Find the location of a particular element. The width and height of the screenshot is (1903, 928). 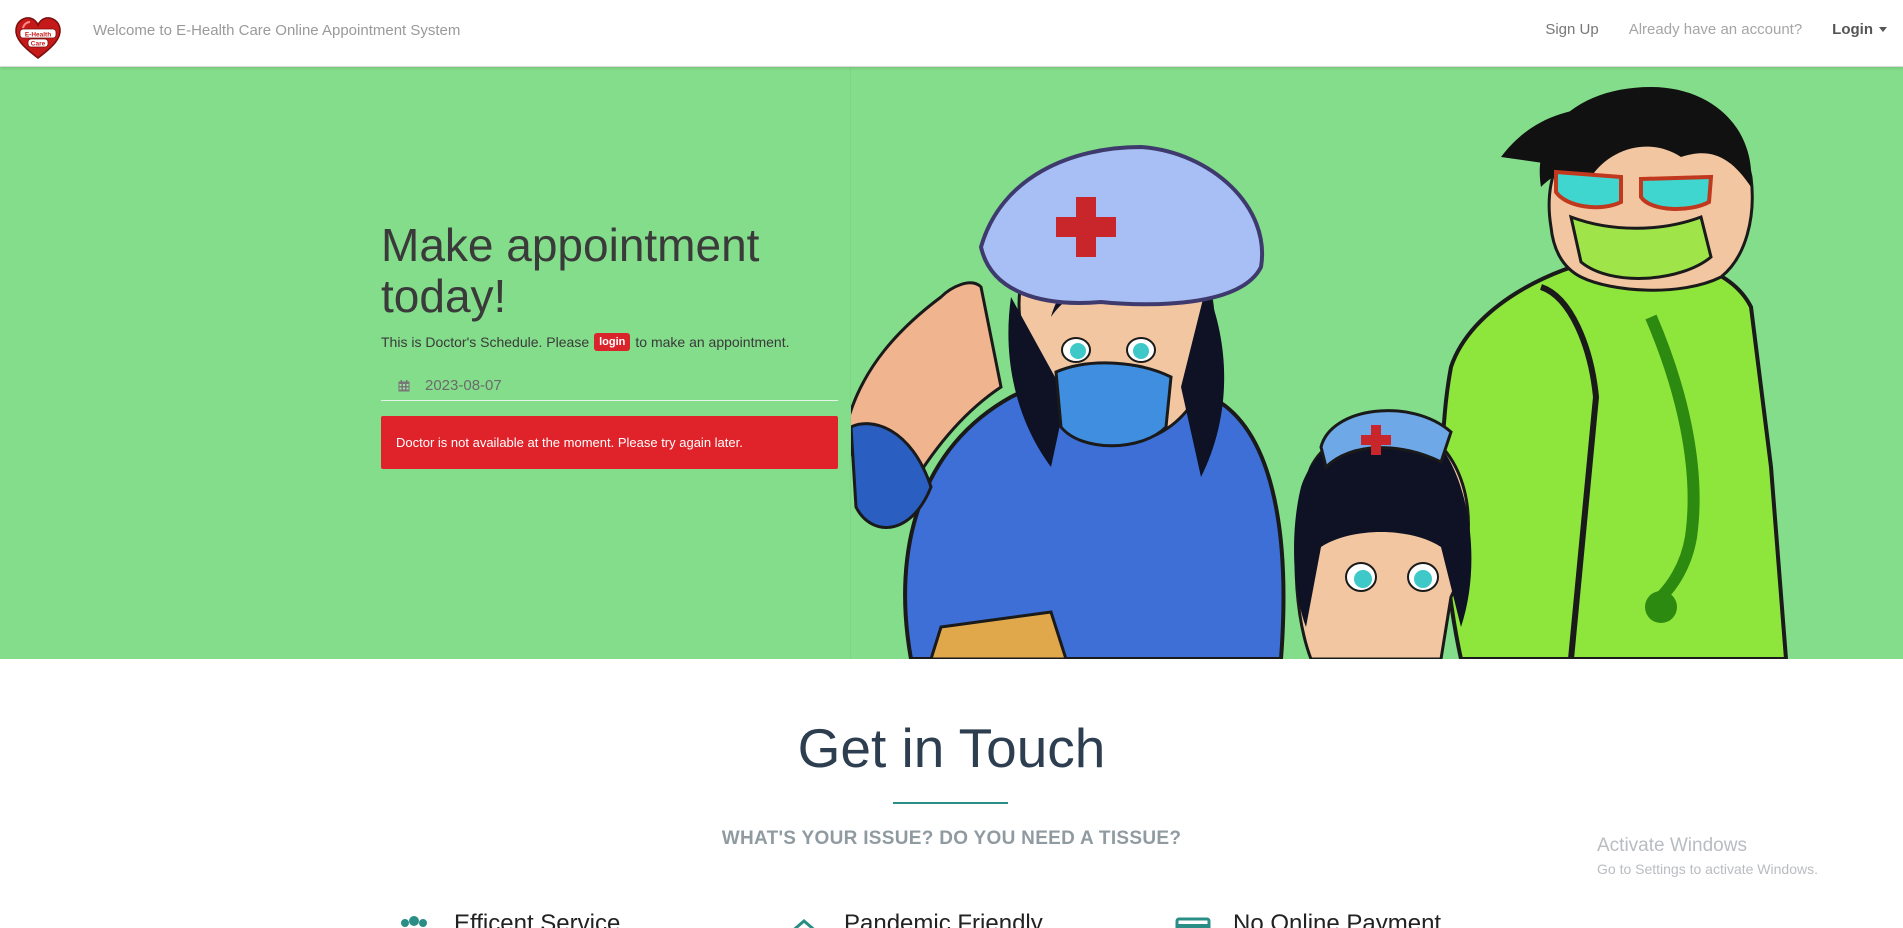

date-field is located at coordinates (609, 386).